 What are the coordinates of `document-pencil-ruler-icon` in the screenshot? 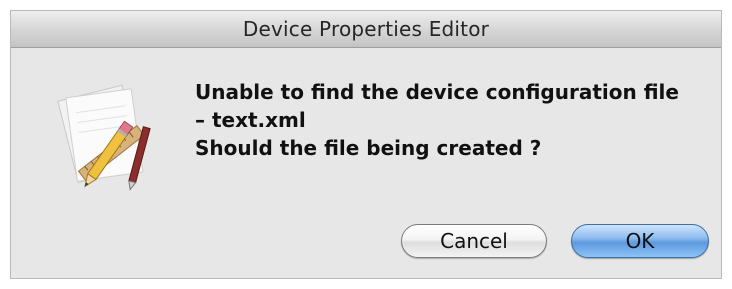 It's located at (104, 133).